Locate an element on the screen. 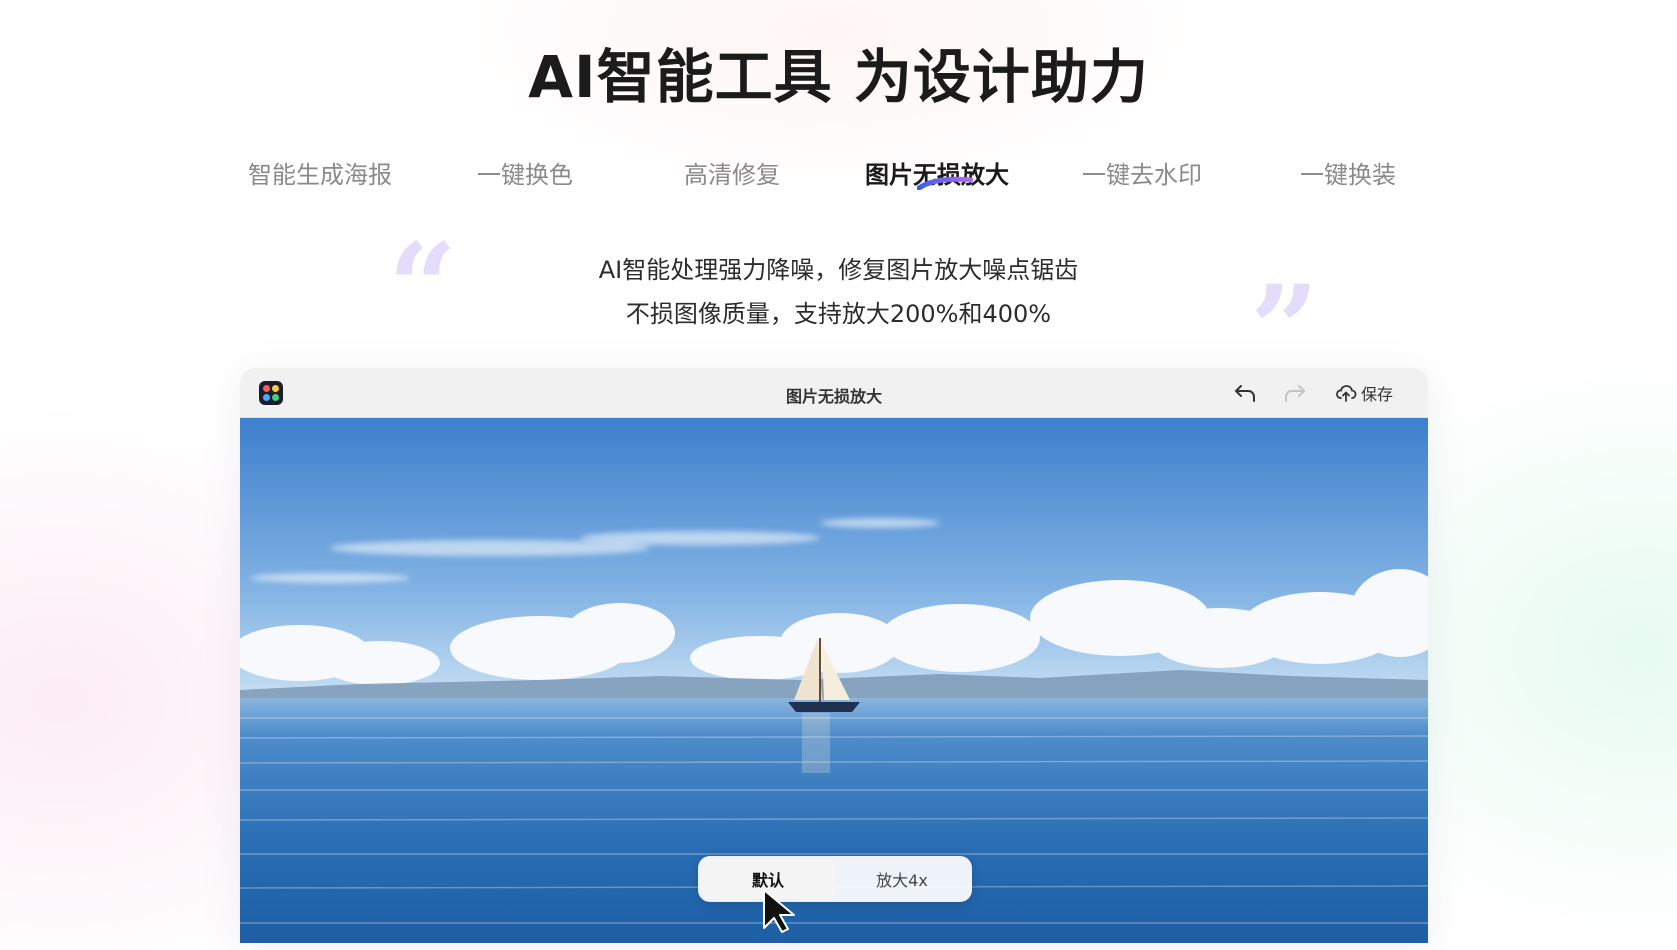 This screenshot has width=1677, height=950. tab-hd-restore: 高清修复 is located at coordinates (732, 172).